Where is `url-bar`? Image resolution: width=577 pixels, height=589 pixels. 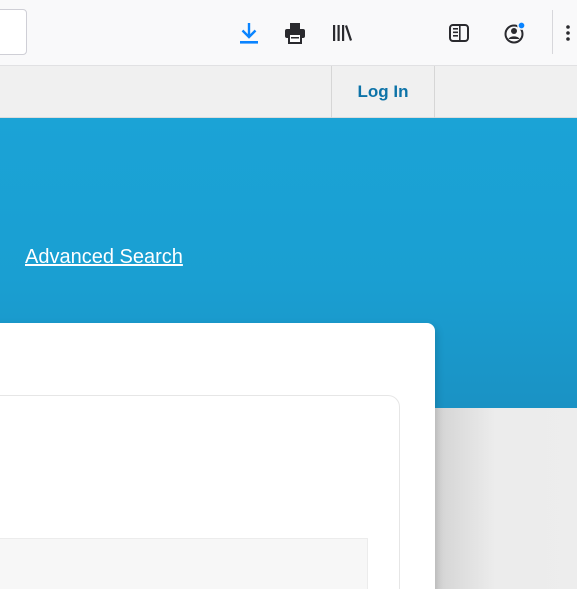 url-bar is located at coordinates (13, 32).